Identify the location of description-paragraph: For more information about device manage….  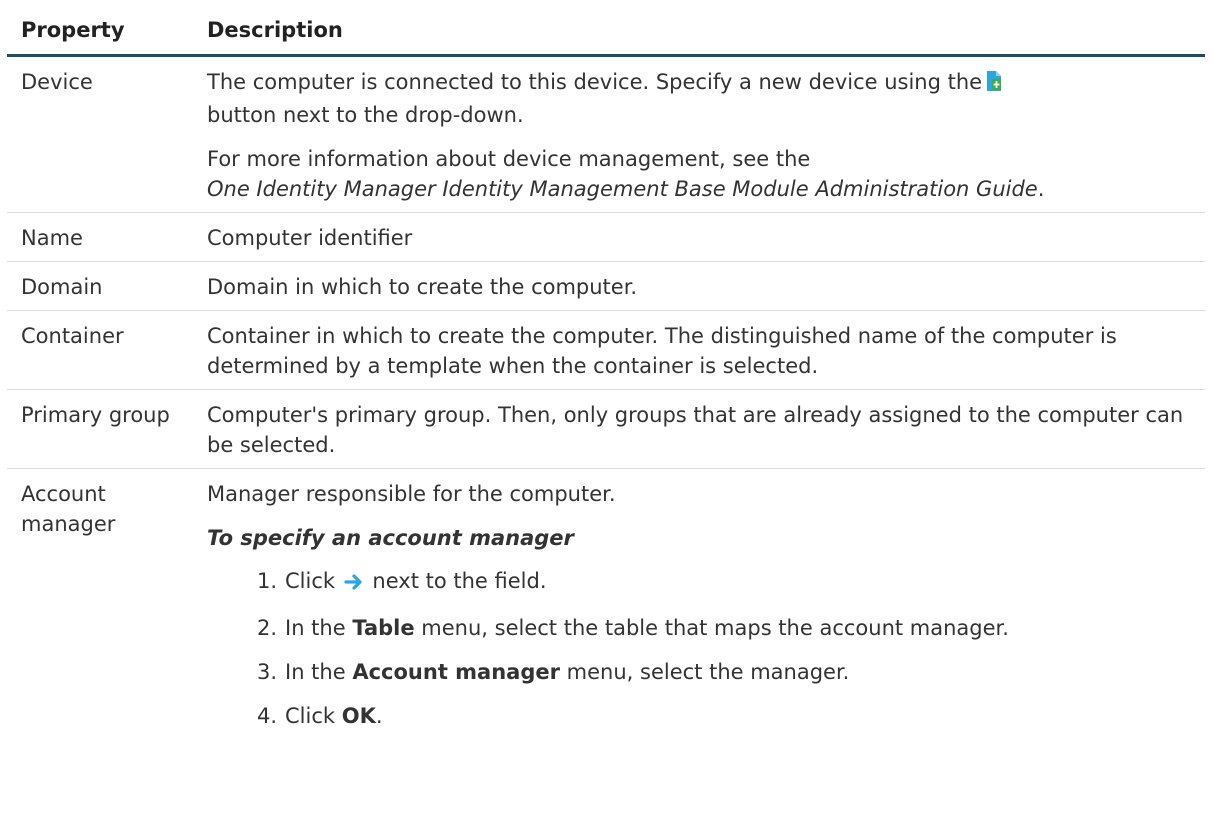
(702, 174).